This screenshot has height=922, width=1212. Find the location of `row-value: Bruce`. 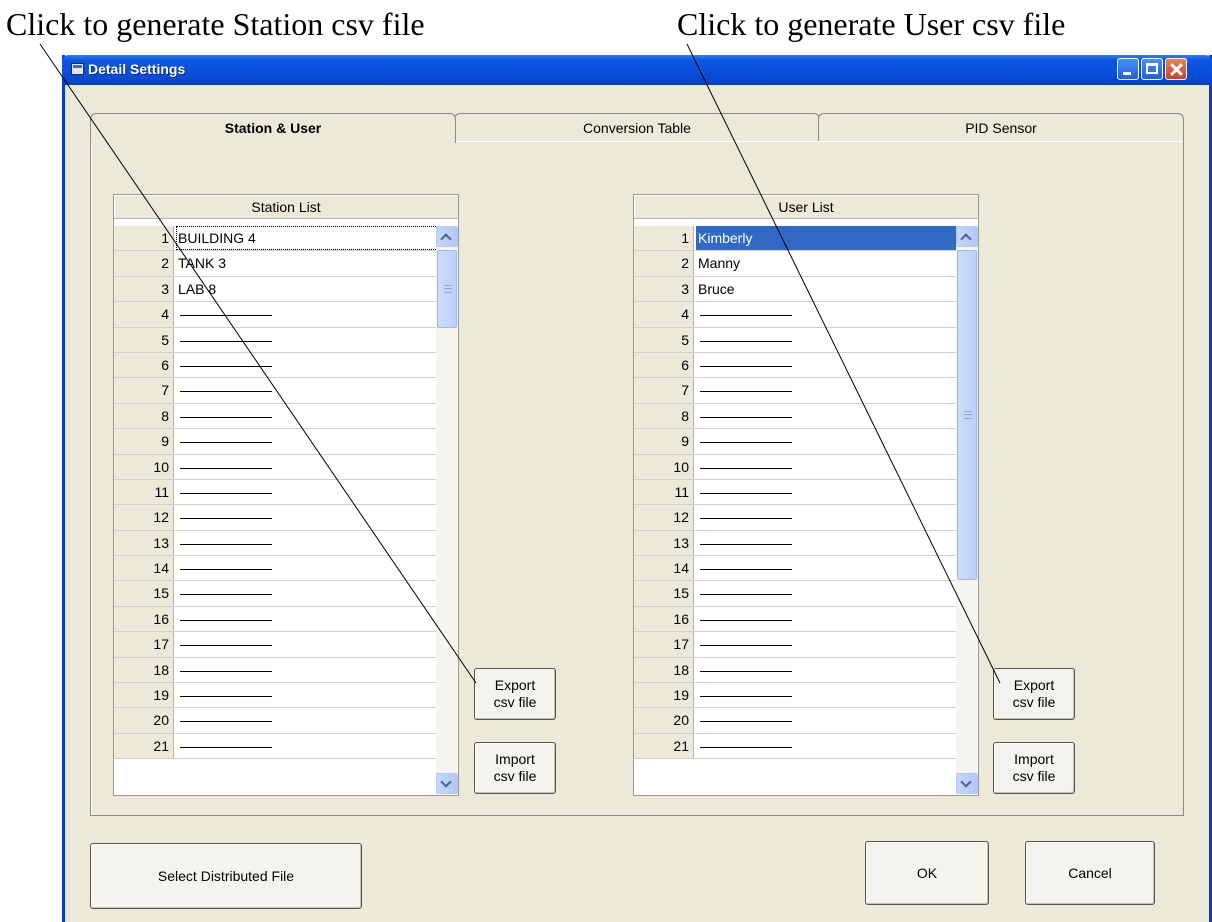

row-value: Bruce is located at coordinates (827, 289).